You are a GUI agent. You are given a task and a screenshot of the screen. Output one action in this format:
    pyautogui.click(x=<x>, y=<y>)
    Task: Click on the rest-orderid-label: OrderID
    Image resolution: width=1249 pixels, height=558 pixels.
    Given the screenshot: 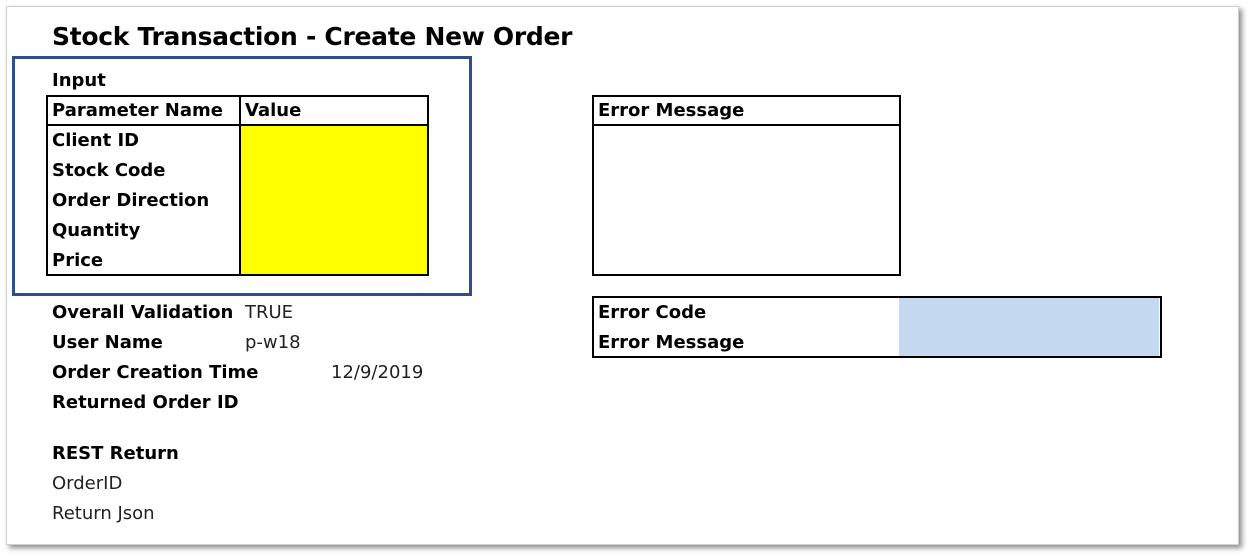 What is the action you would take?
    pyautogui.click(x=87, y=483)
    